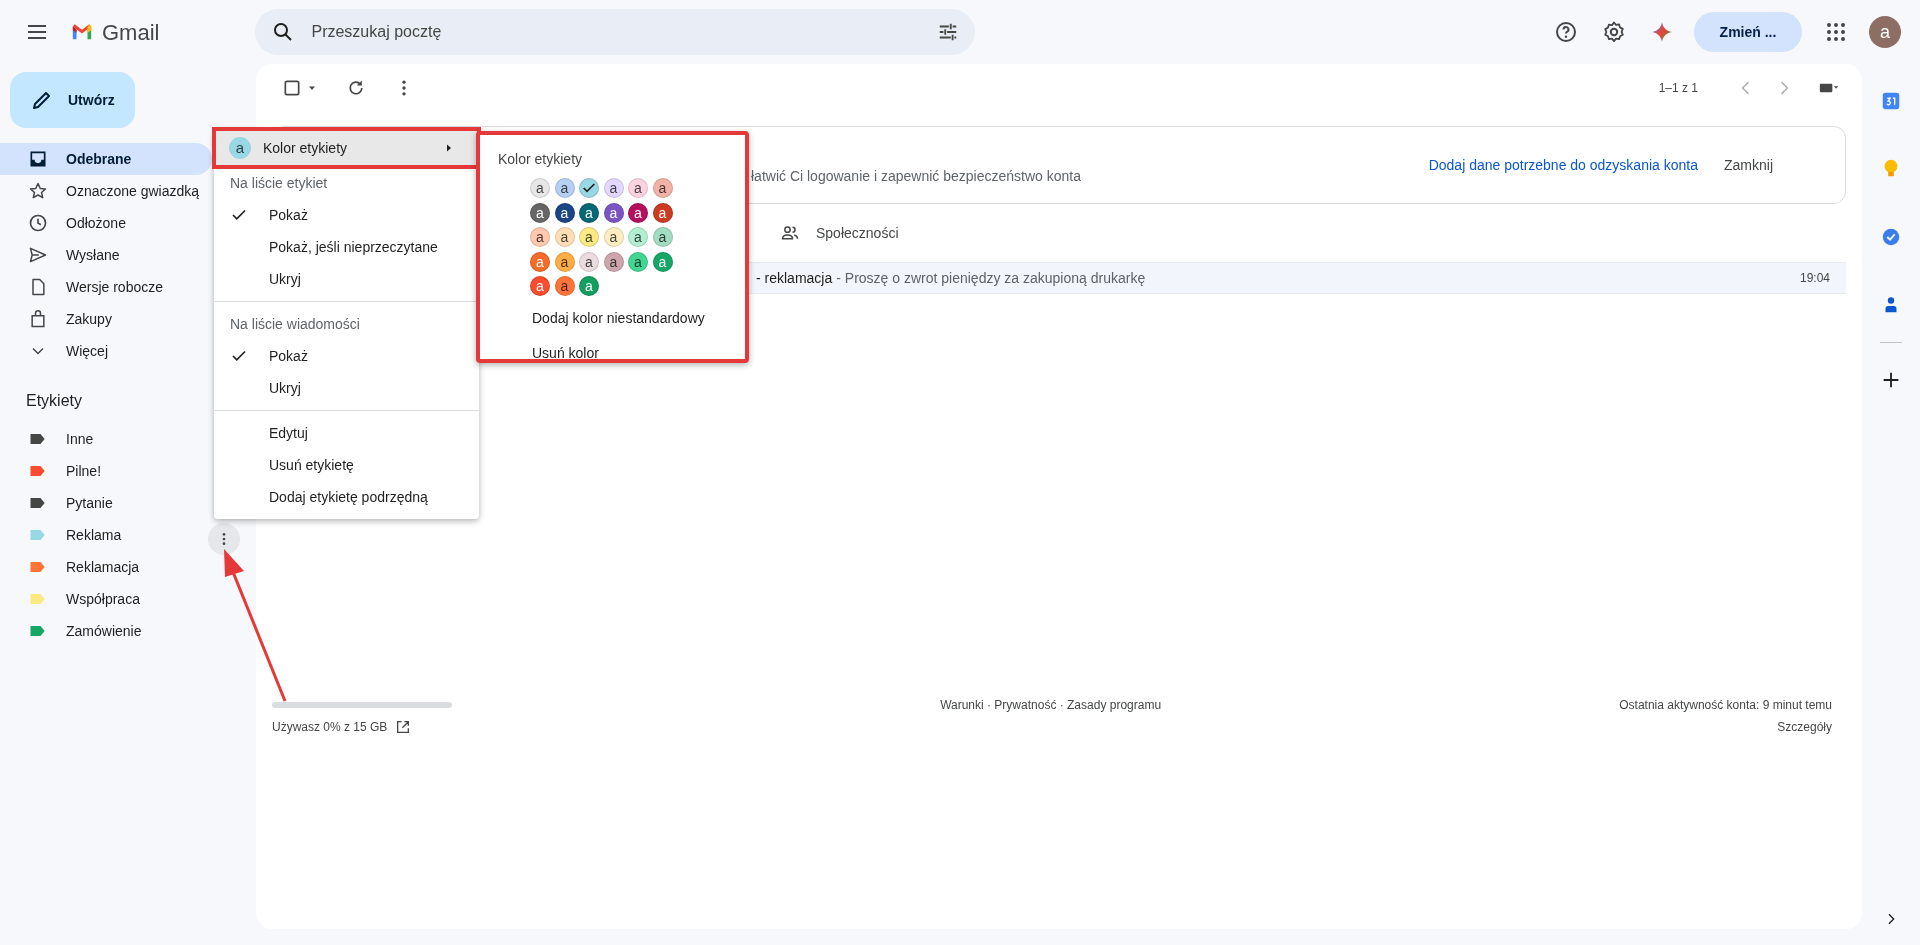 The height and width of the screenshot is (945, 1920). I want to click on menu-item: Dodaj kolor niestandardowy, so click(629, 318).